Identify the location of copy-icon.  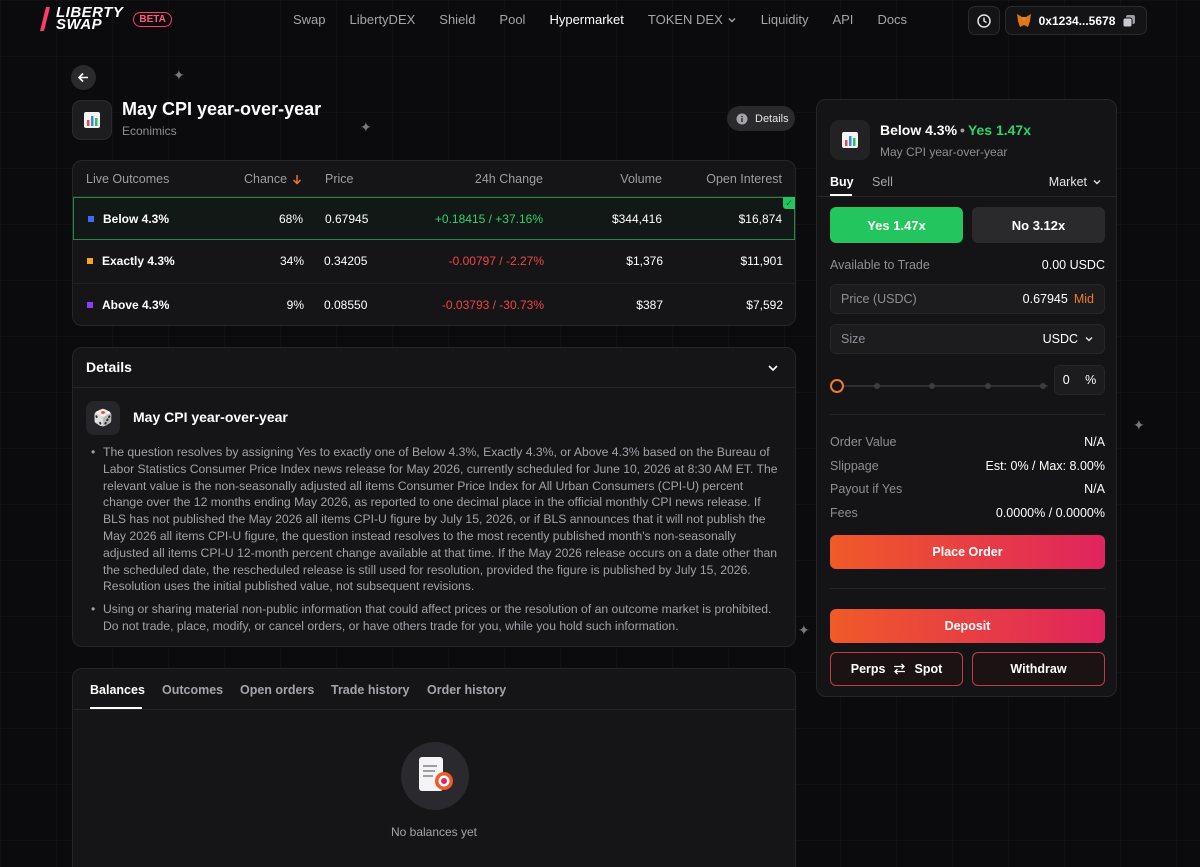
(1129, 21).